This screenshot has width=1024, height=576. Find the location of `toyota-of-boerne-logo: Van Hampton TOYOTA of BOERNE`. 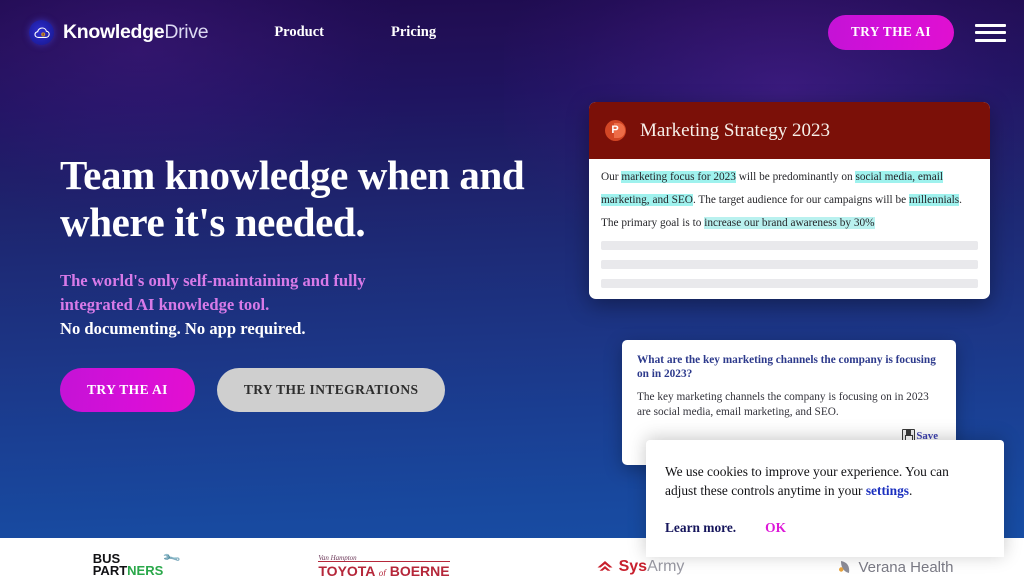

toyota-of-boerne-logo: Van Hampton TOYOTA of BOERNE is located at coordinates (384, 557).